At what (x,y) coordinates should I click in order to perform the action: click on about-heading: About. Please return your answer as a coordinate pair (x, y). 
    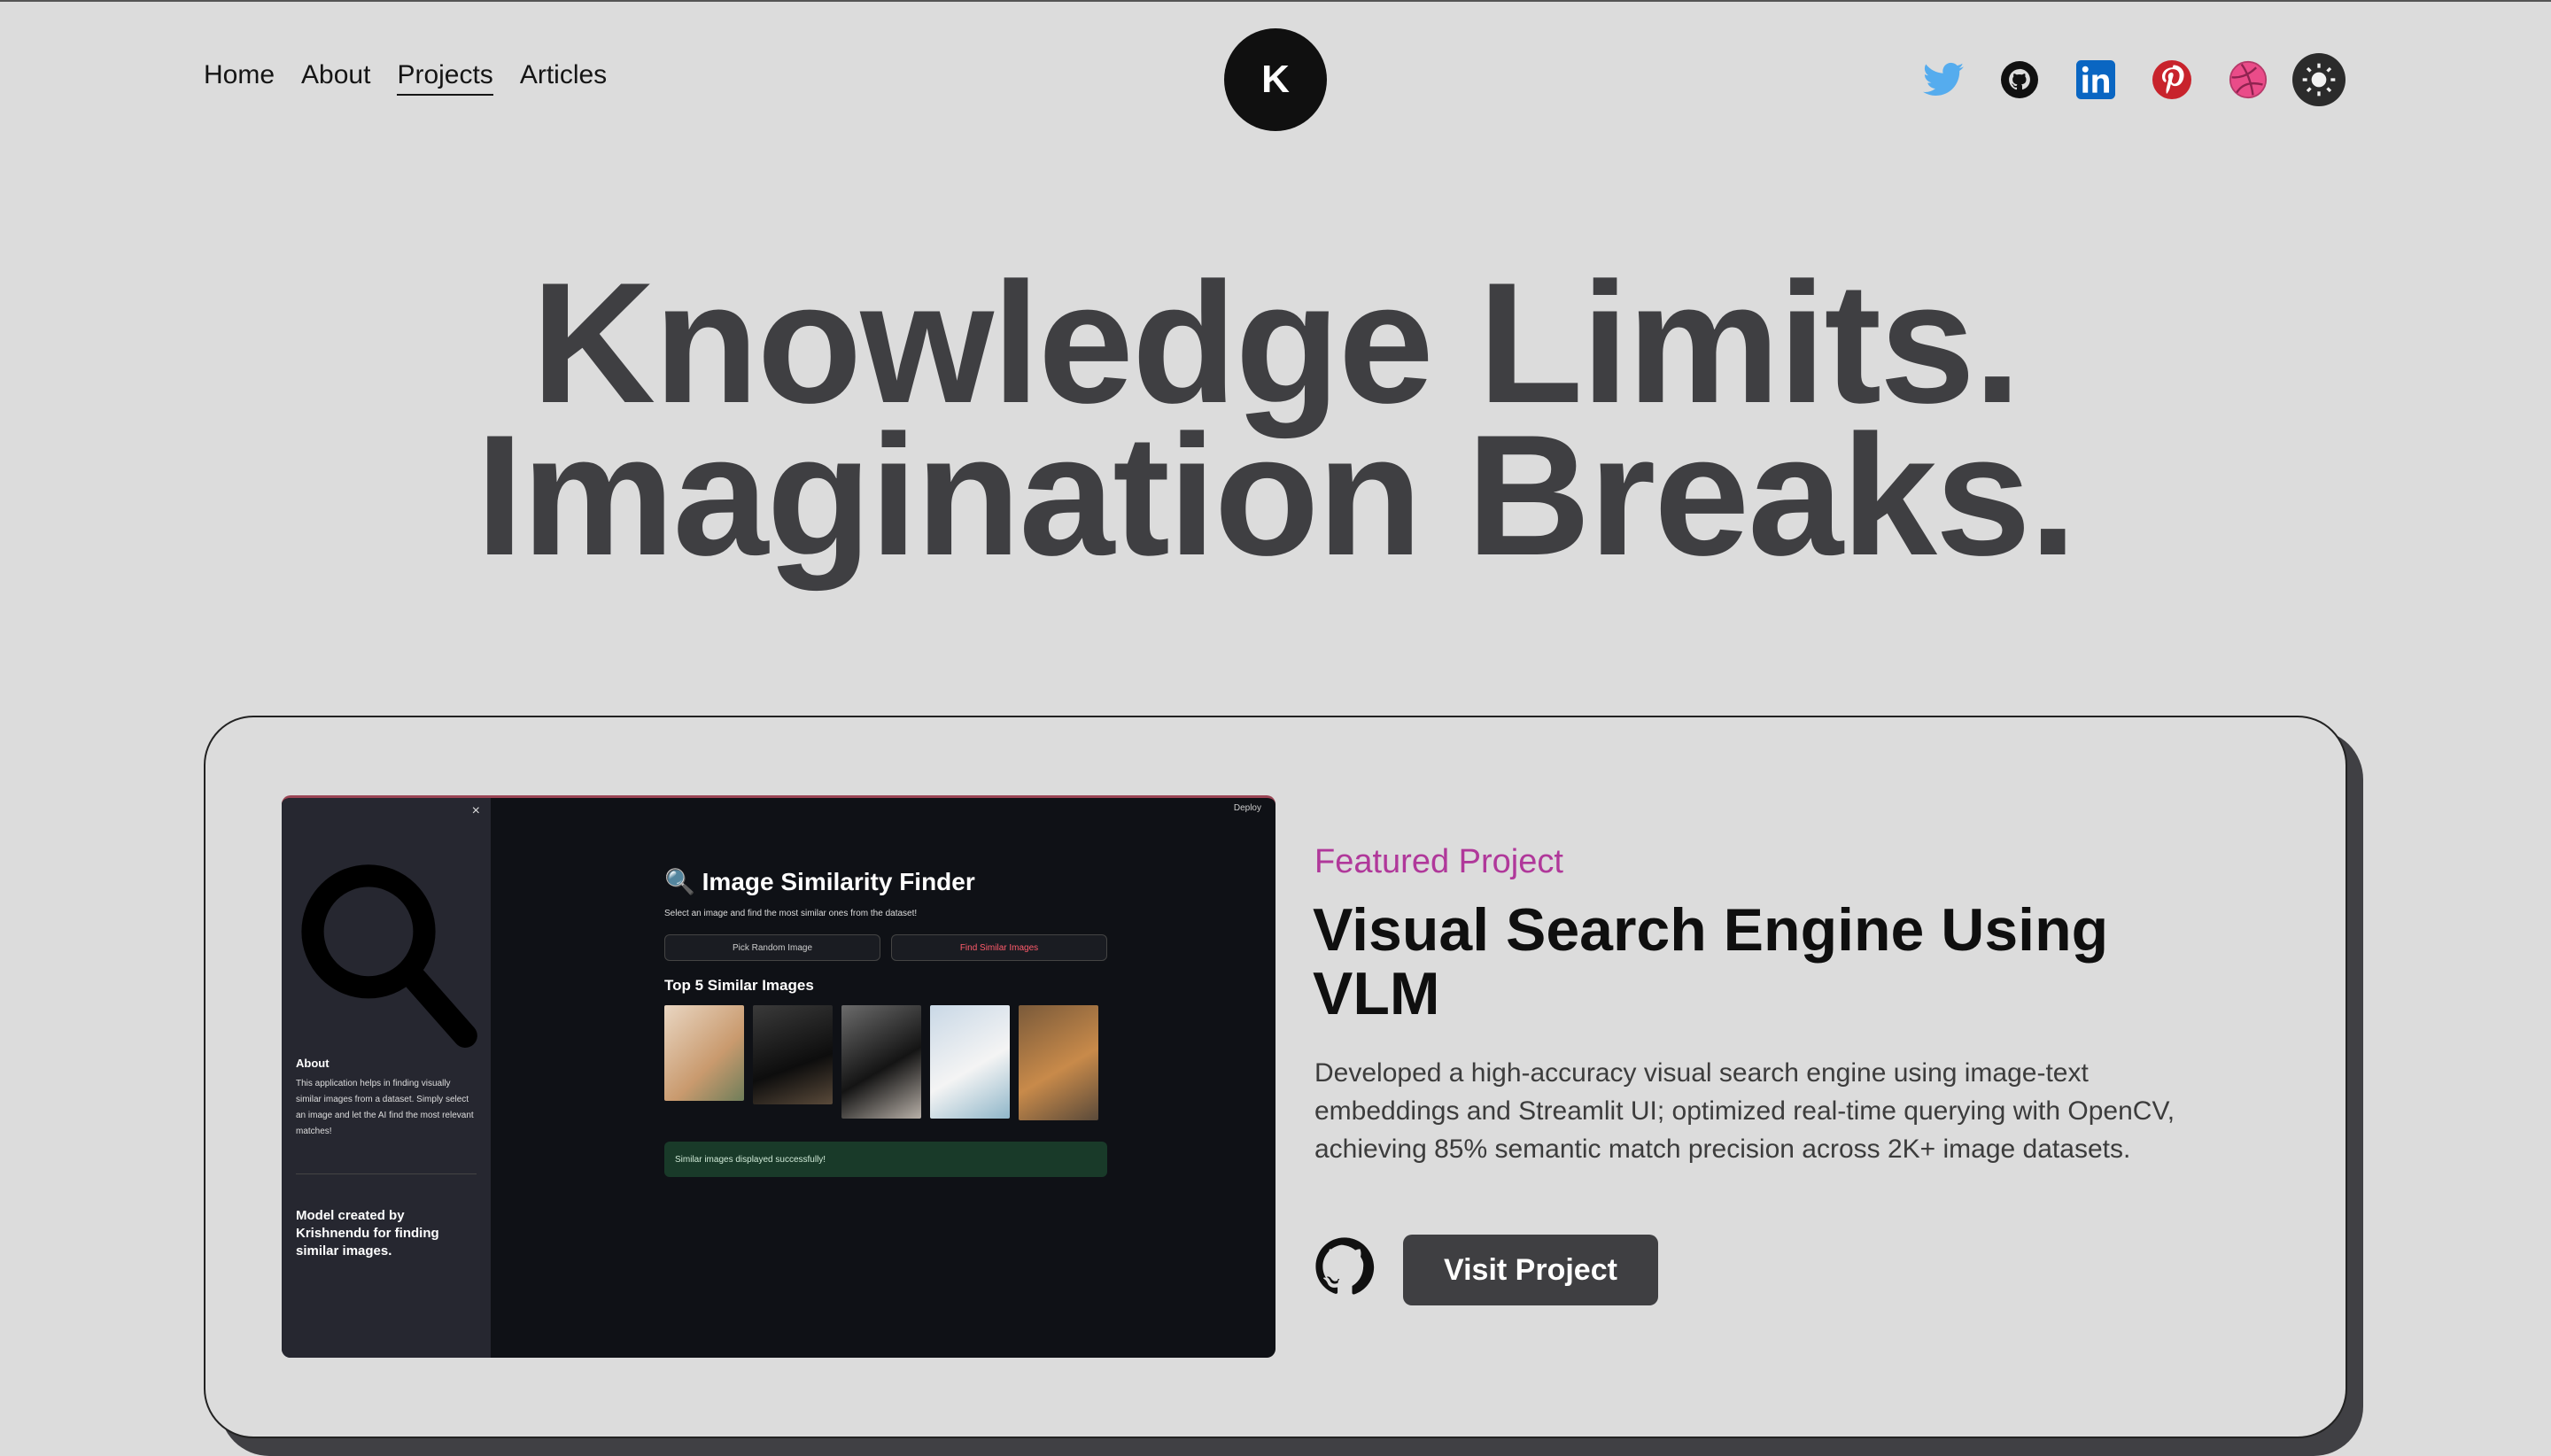
    Looking at the image, I should click on (313, 1063).